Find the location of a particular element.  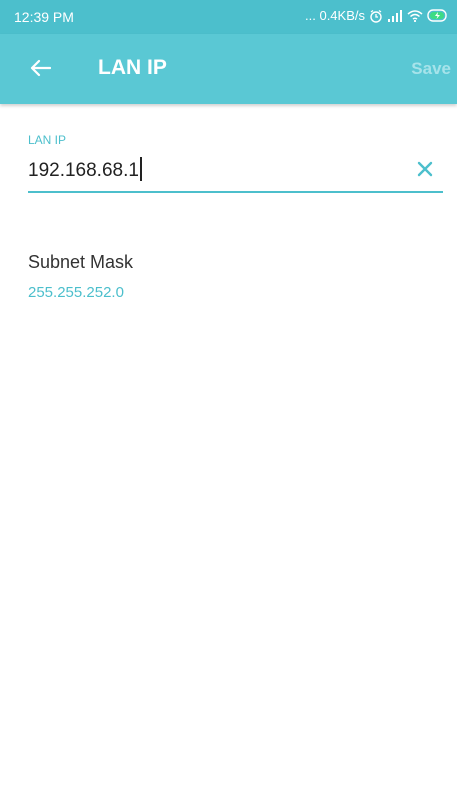

status-icons: ... 0.4KB/s is located at coordinates (377, 15).